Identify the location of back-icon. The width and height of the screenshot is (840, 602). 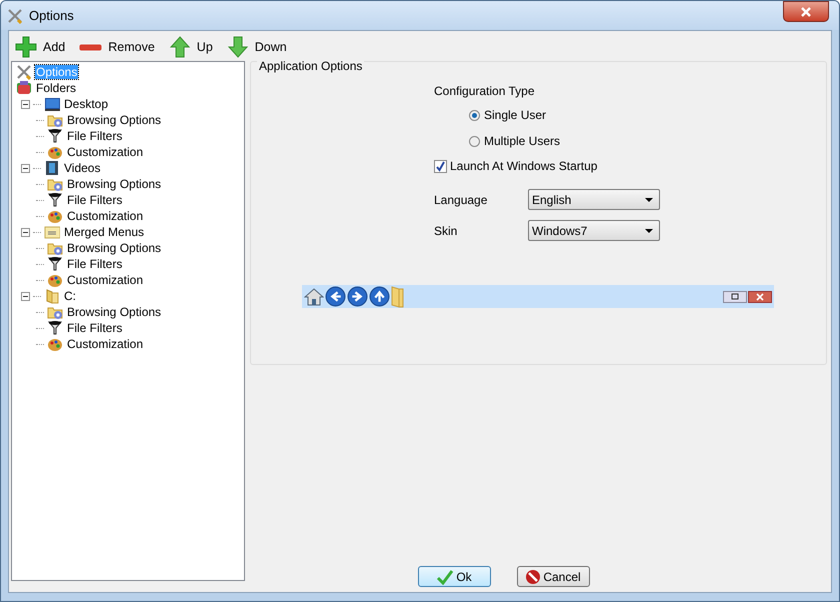
(335, 296).